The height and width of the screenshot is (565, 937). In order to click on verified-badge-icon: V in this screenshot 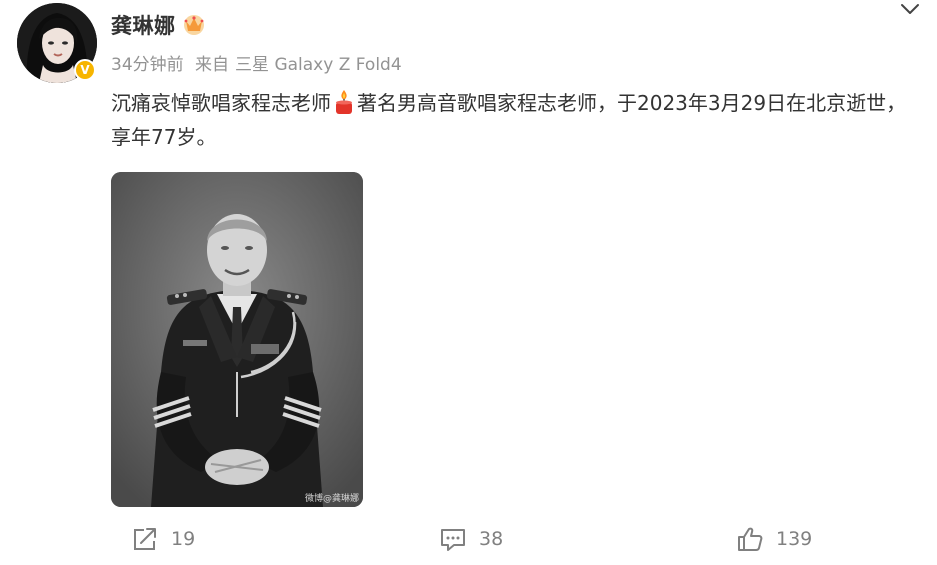, I will do `click(85, 70)`.